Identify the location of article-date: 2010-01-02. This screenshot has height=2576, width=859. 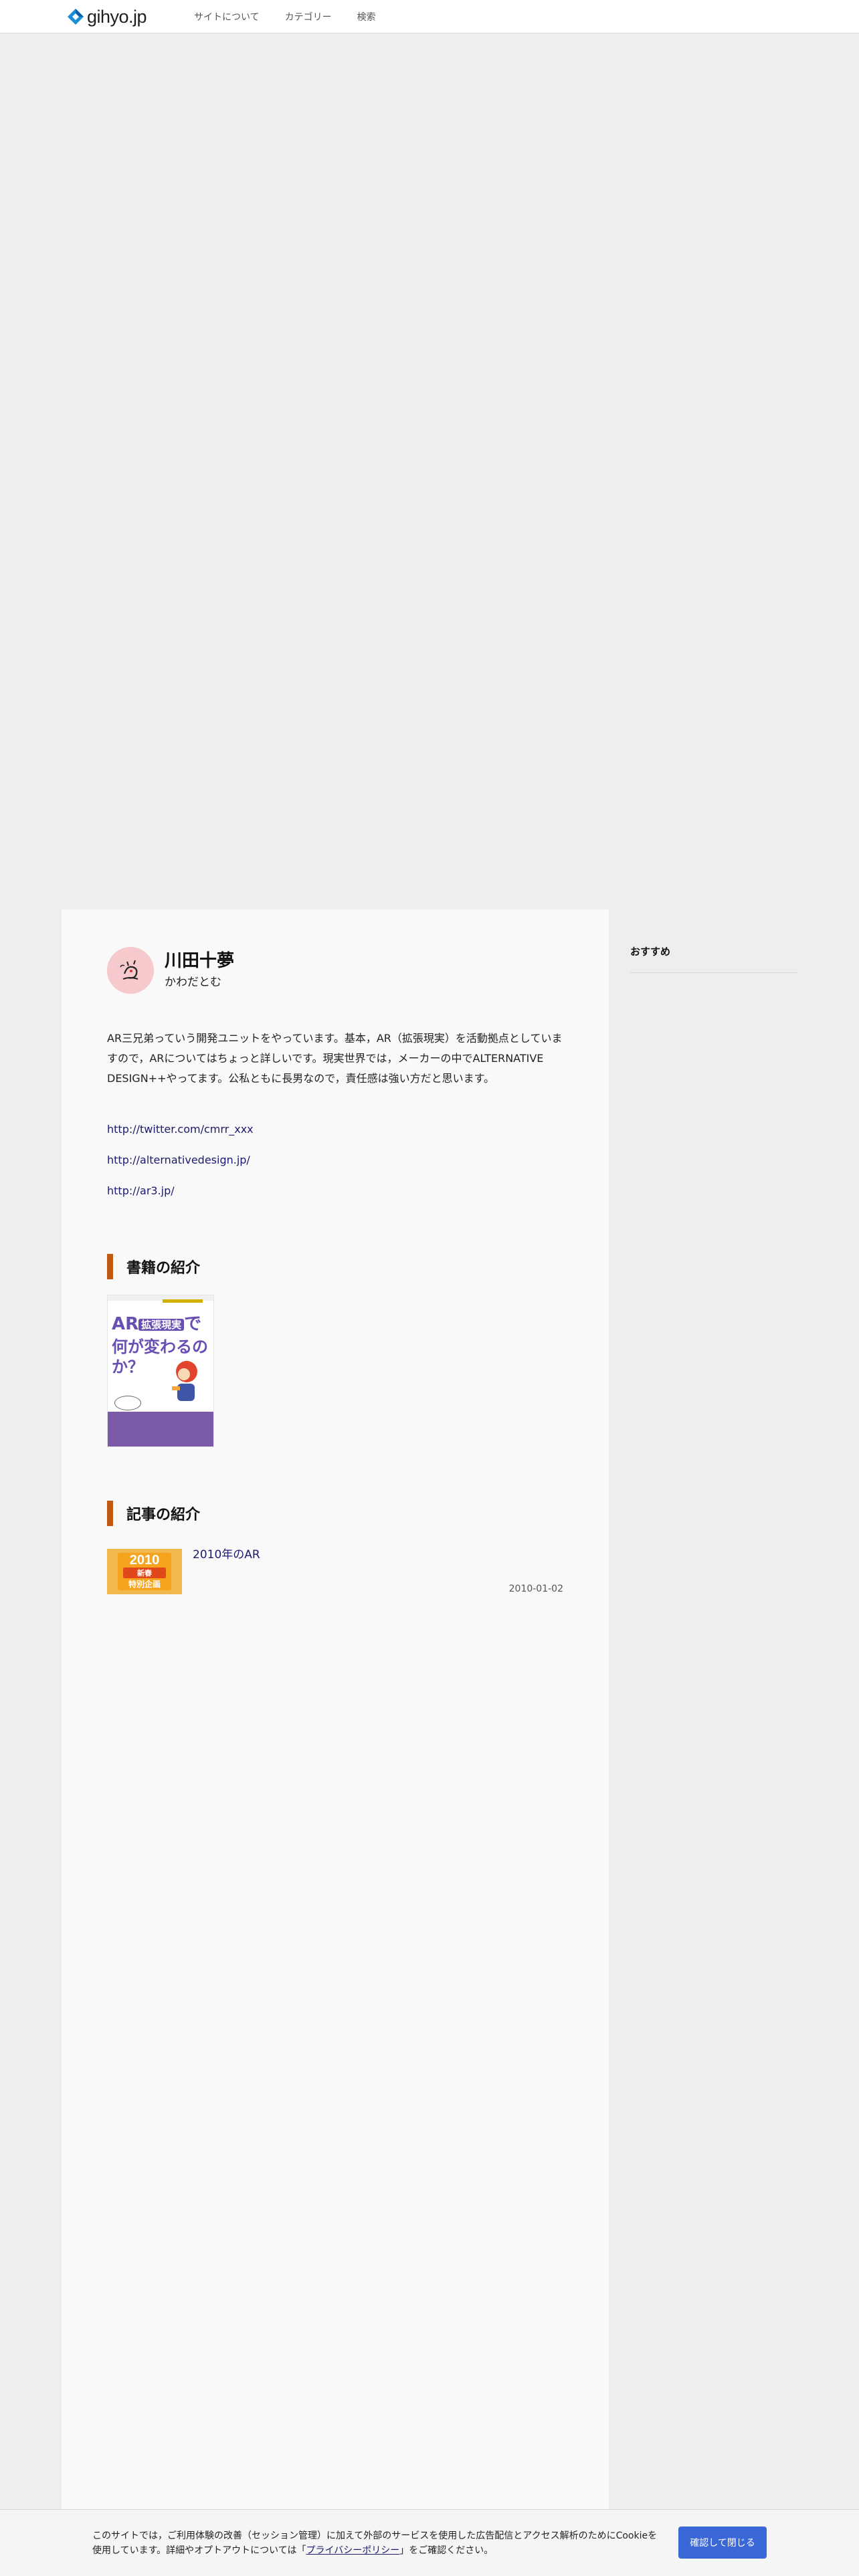
(535, 1589).